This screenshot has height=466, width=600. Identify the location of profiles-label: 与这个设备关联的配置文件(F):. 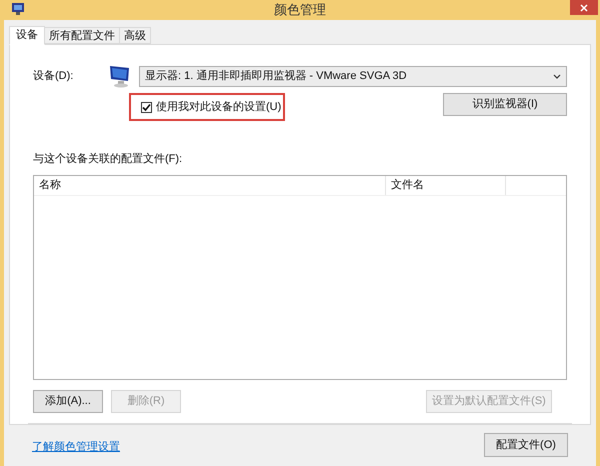
(108, 159).